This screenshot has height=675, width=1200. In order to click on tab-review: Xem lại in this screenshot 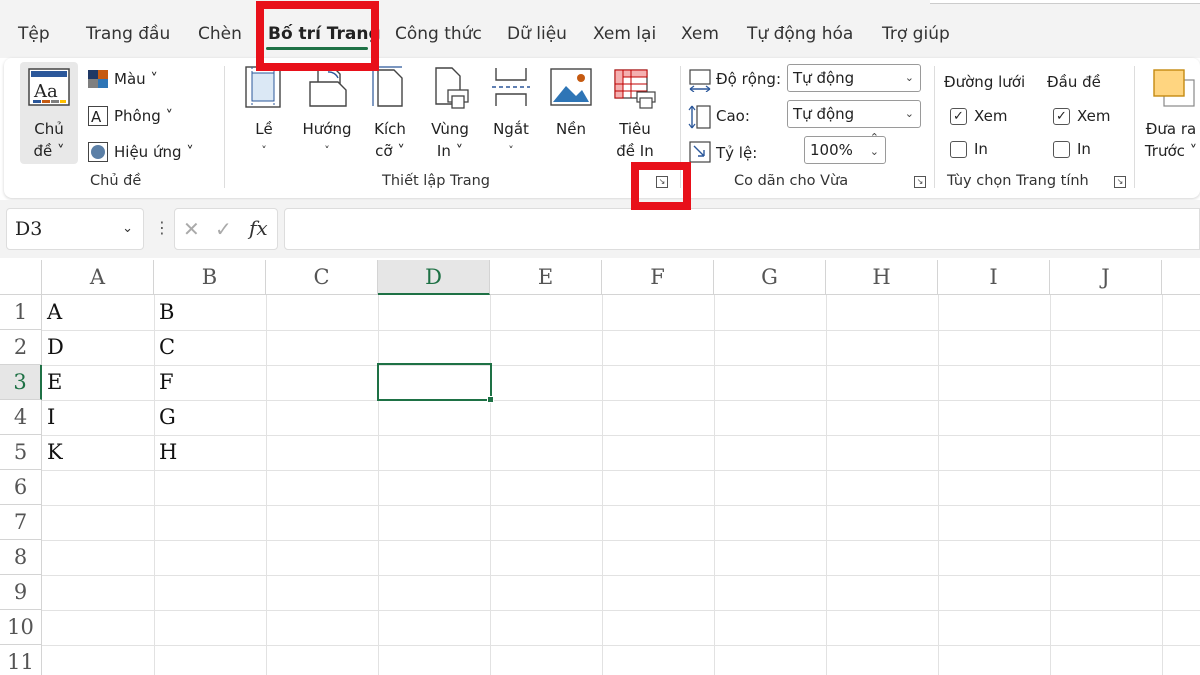, I will do `click(624, 34)`.